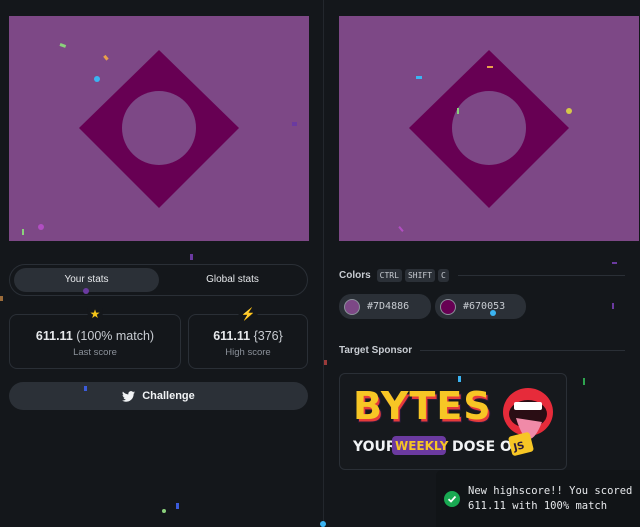 Image resolution: width=640 pixels, height=527 pixels. Describe the element at coordinates (355, 275) in the screenshot. I see `colors-title: Colors` at that location.